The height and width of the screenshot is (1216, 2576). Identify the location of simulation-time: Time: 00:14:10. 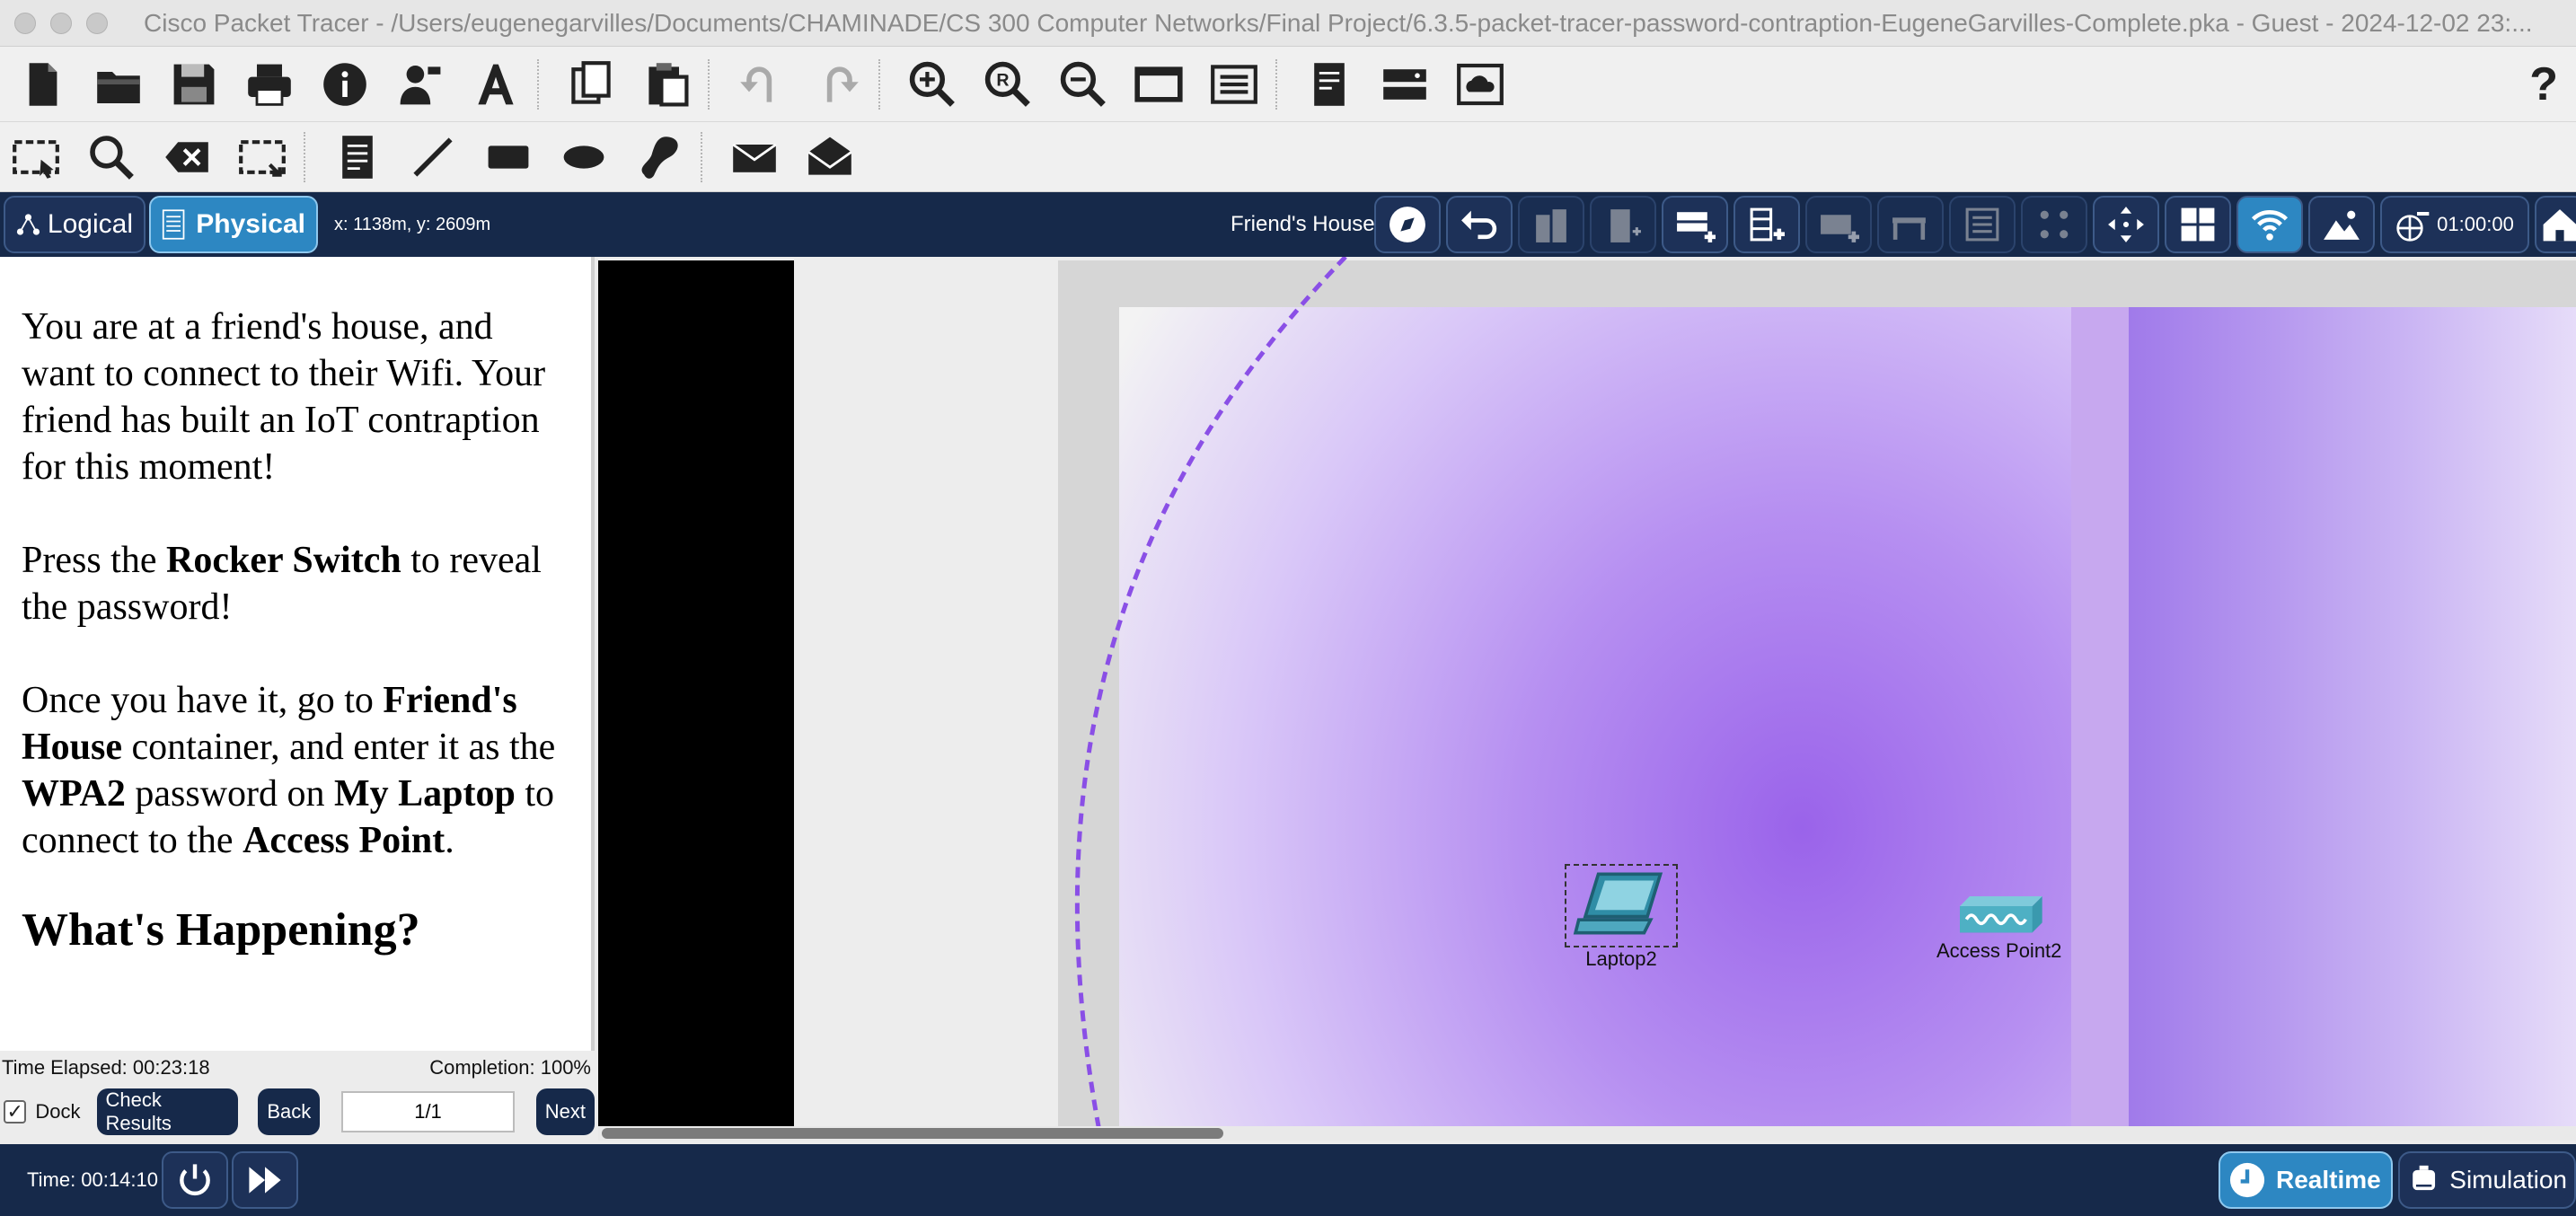
(92, 1179).